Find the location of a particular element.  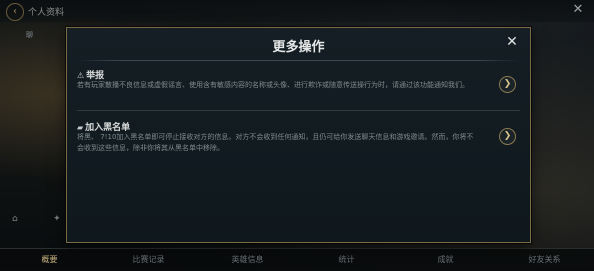

bottom-tab-bar: 概要 比赛记录 英雄信息 统计 成就 好友关系 is located at coordinates (297, 259).